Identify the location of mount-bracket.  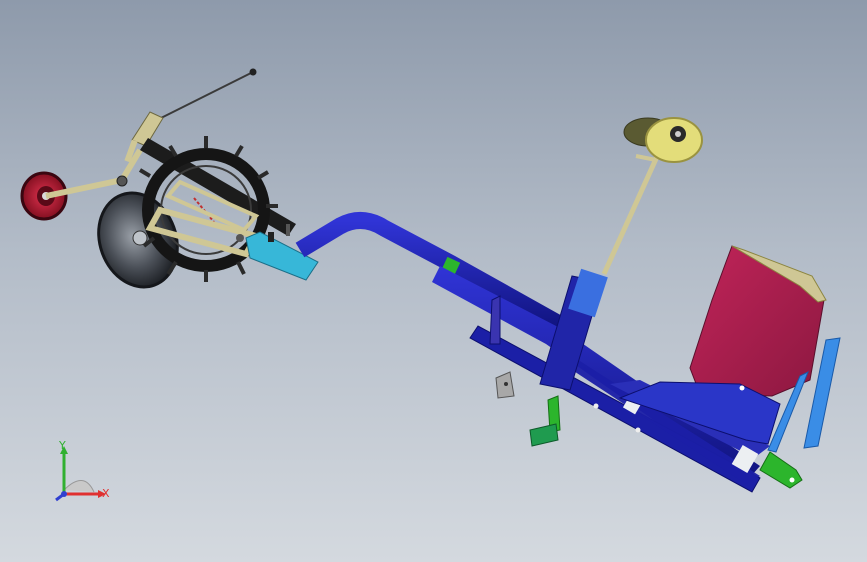
(505, 385).